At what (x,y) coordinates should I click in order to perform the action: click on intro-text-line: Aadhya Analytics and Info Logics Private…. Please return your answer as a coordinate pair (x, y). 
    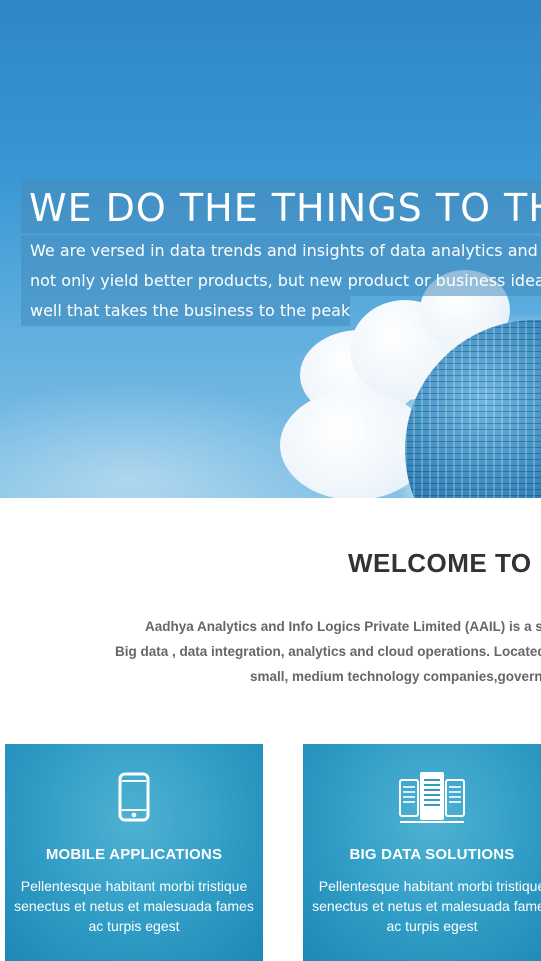
    Looking at the image, I should click on (343, 626).